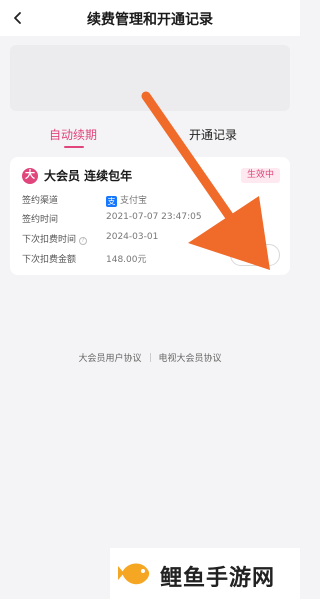 This screenshot has width=320, height=599. I want to click on next-charge-amount-value: 148.00元, so click(126, 260).